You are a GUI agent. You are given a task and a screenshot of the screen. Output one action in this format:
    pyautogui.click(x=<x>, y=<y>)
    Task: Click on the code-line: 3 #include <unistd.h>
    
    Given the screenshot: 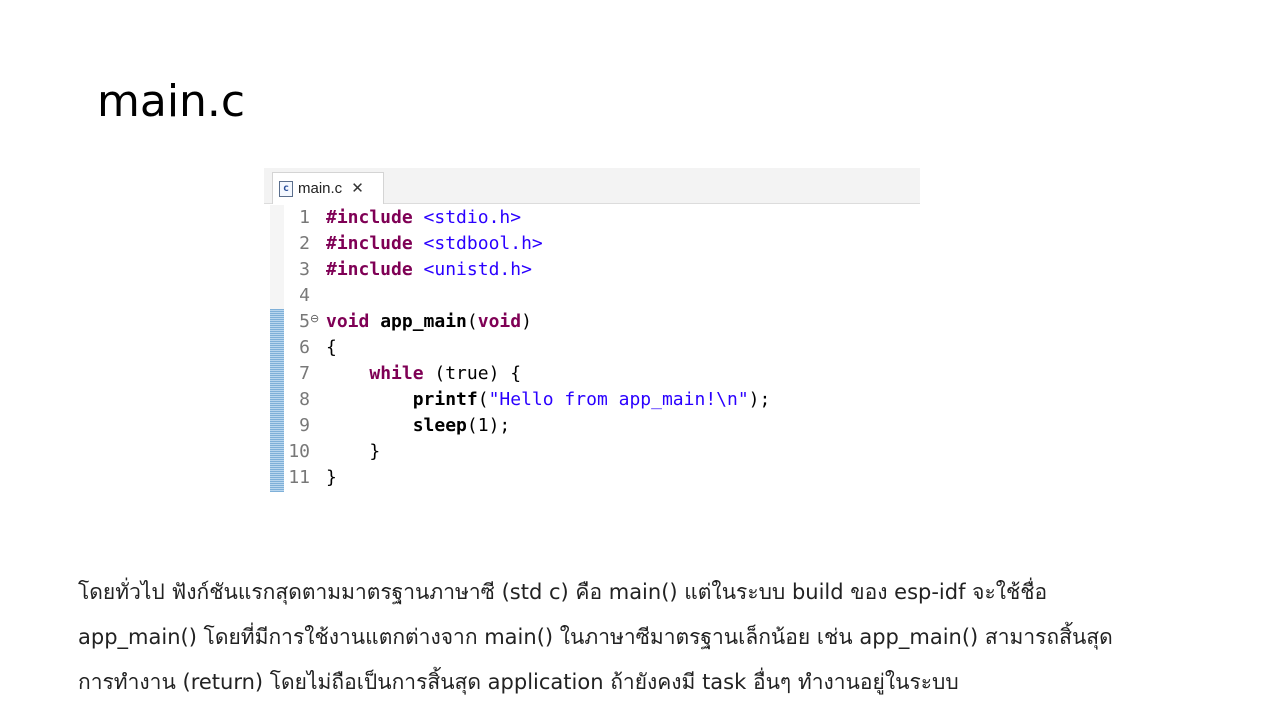 What is the action you would take?
    pyautogui.click(x=592, y=270)
    